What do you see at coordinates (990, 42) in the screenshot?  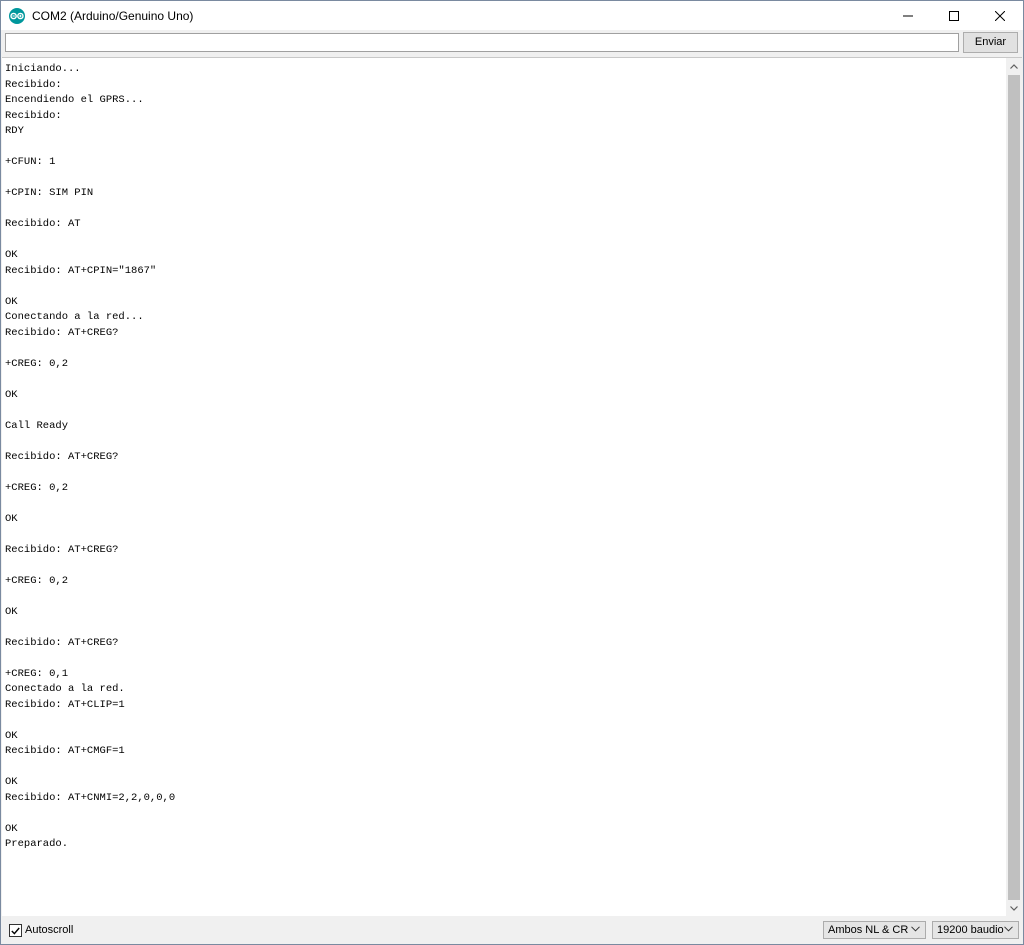 I see `send-button: Enviar` at bounding box center [990, 42].